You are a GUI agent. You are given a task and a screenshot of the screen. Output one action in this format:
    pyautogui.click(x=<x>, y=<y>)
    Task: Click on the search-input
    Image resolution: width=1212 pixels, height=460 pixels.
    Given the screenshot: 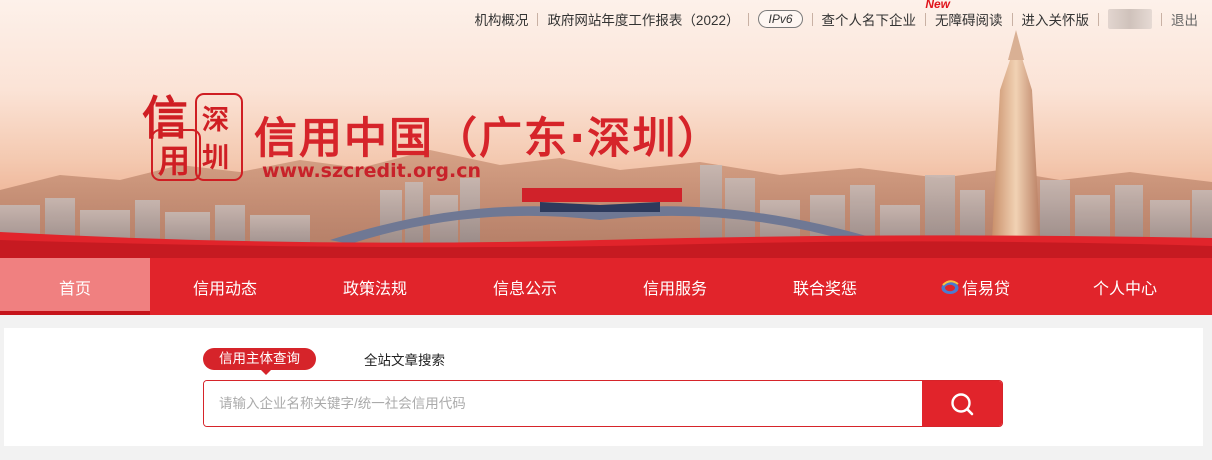 What is the action you would take?
    pyautogui.click(x=563, y=403)
    